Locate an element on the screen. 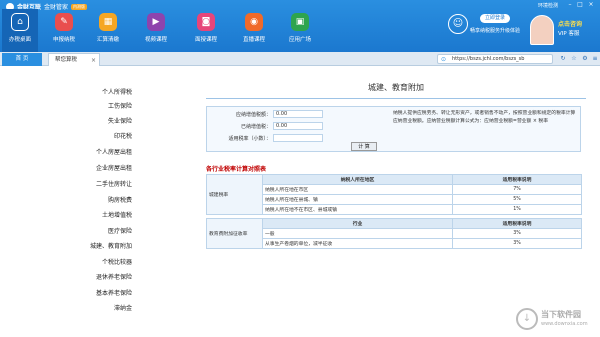 Image resolution: width=600 pixels, height=337 pixels. table-row: 纳税人所在地不在市区、县城或镇 1% is located at coordinates (394, 209).